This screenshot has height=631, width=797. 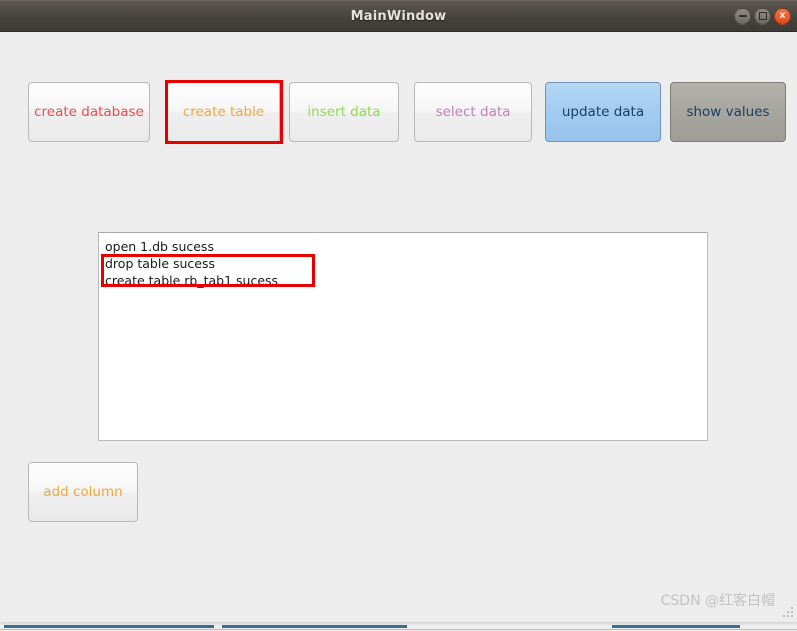 What do you see at coordinates (89, 112) in the screenshot?
I see `create-database-button: create database` at bounding box center [89, 112].